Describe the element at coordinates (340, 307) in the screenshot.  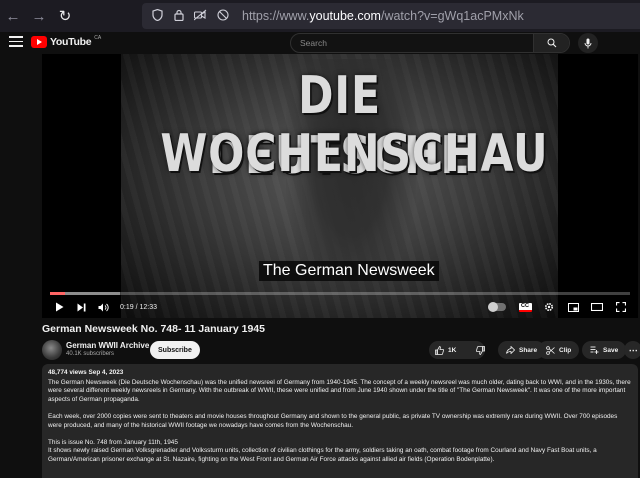
I see `player-controls: 0:19 / 12:33 CC` at that location.